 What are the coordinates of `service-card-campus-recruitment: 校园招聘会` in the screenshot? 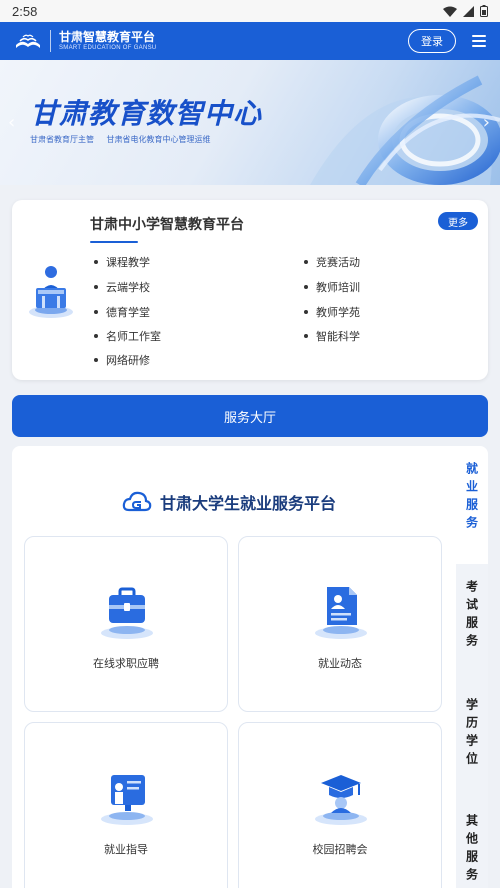 It's located at (340, 805).